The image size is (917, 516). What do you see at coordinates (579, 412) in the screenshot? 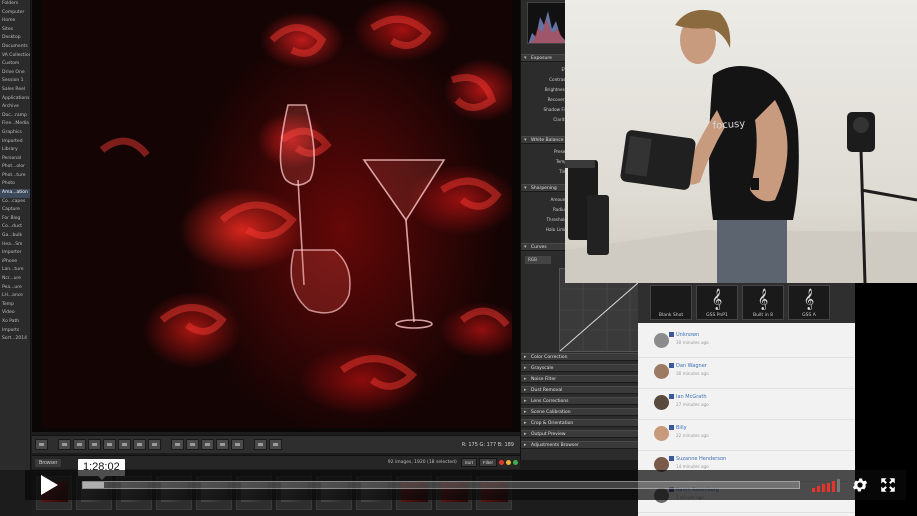
I see `tool-header: Scene Calibration` at bounding box center [579, 412].